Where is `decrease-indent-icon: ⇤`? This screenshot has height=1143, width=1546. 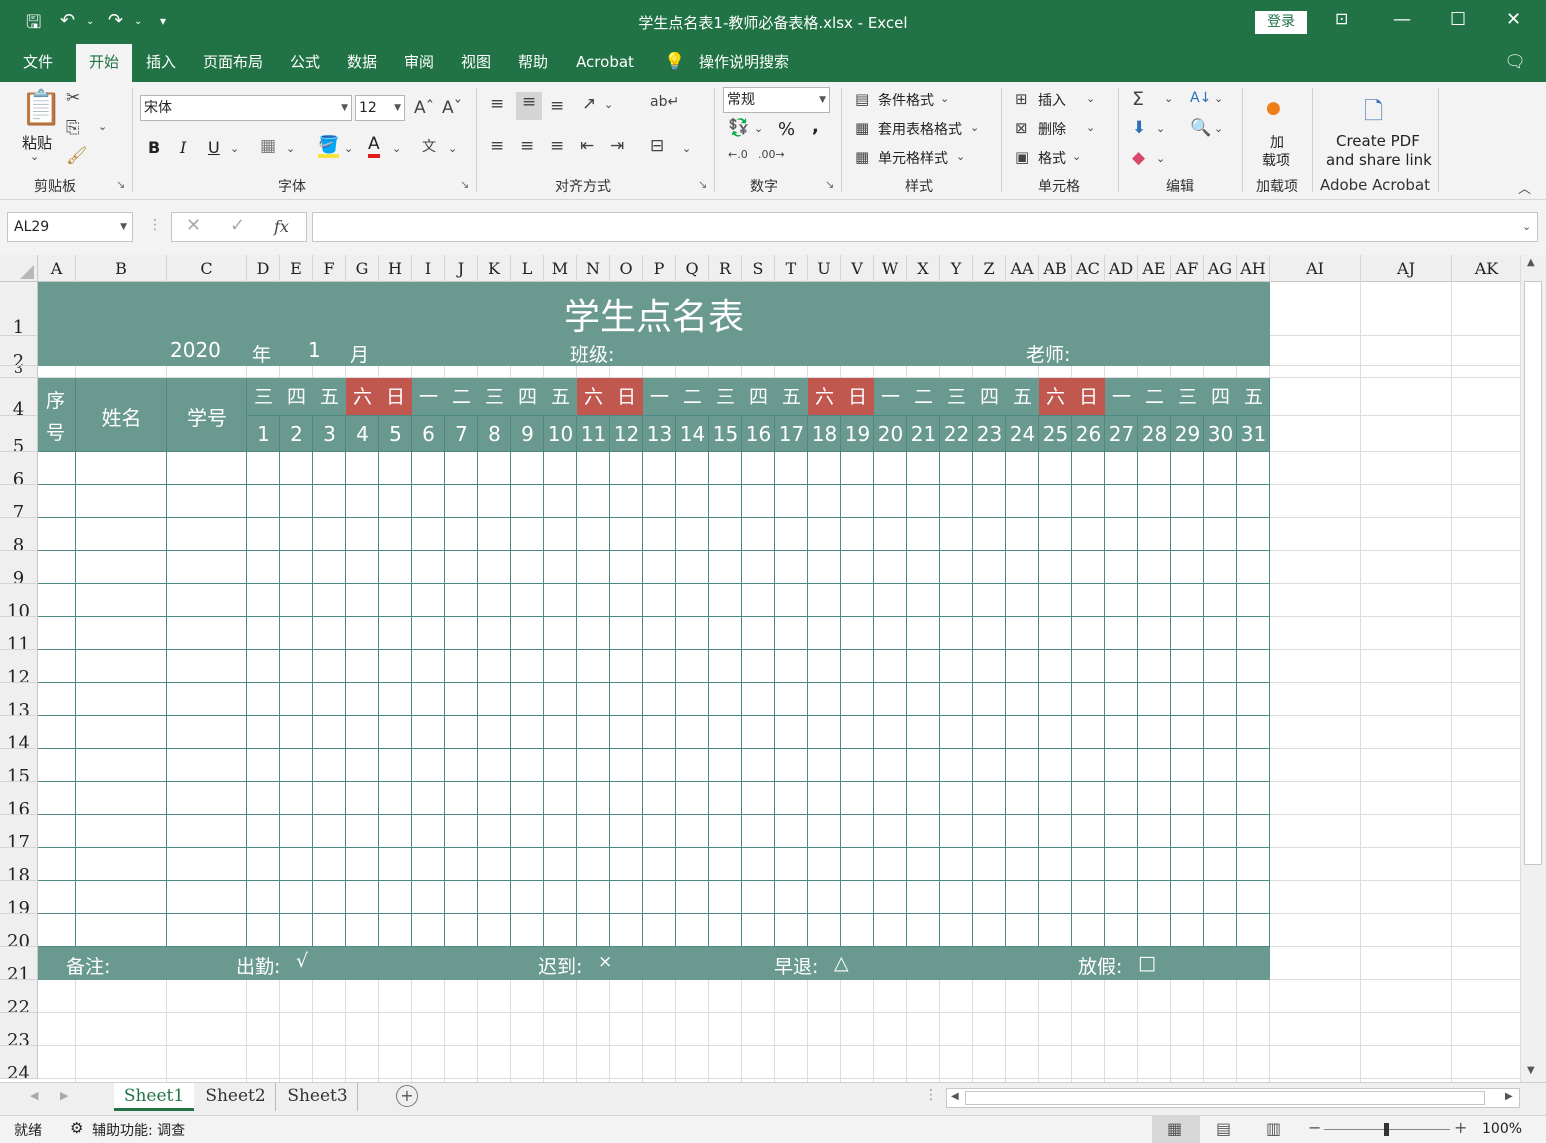 decrease-indent-icon: ⇤ is located at coordinates (587, 146).